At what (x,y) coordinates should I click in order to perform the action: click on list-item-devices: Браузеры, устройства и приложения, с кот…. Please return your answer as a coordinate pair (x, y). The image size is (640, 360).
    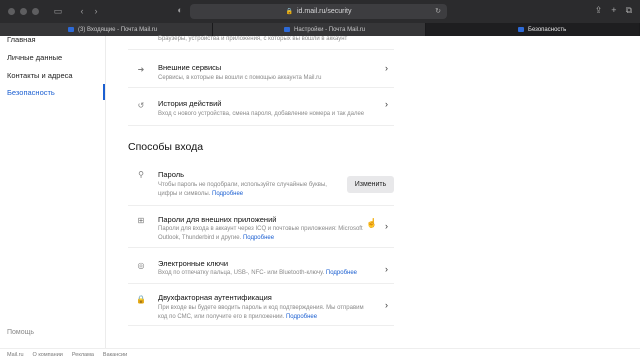
    Looking at the image, I should click on (261, 40).